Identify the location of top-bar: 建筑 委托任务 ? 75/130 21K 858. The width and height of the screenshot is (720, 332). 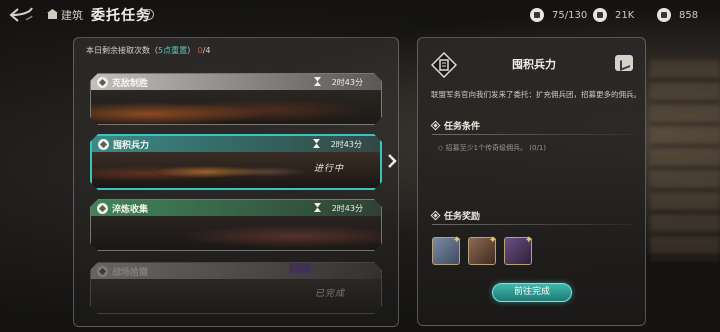
(360, 15).